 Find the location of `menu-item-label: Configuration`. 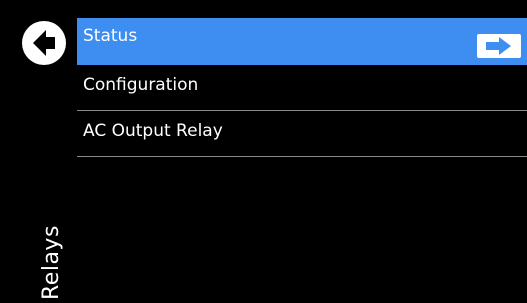

menu-item-label: Configuration is located at coordinates (141, 85).